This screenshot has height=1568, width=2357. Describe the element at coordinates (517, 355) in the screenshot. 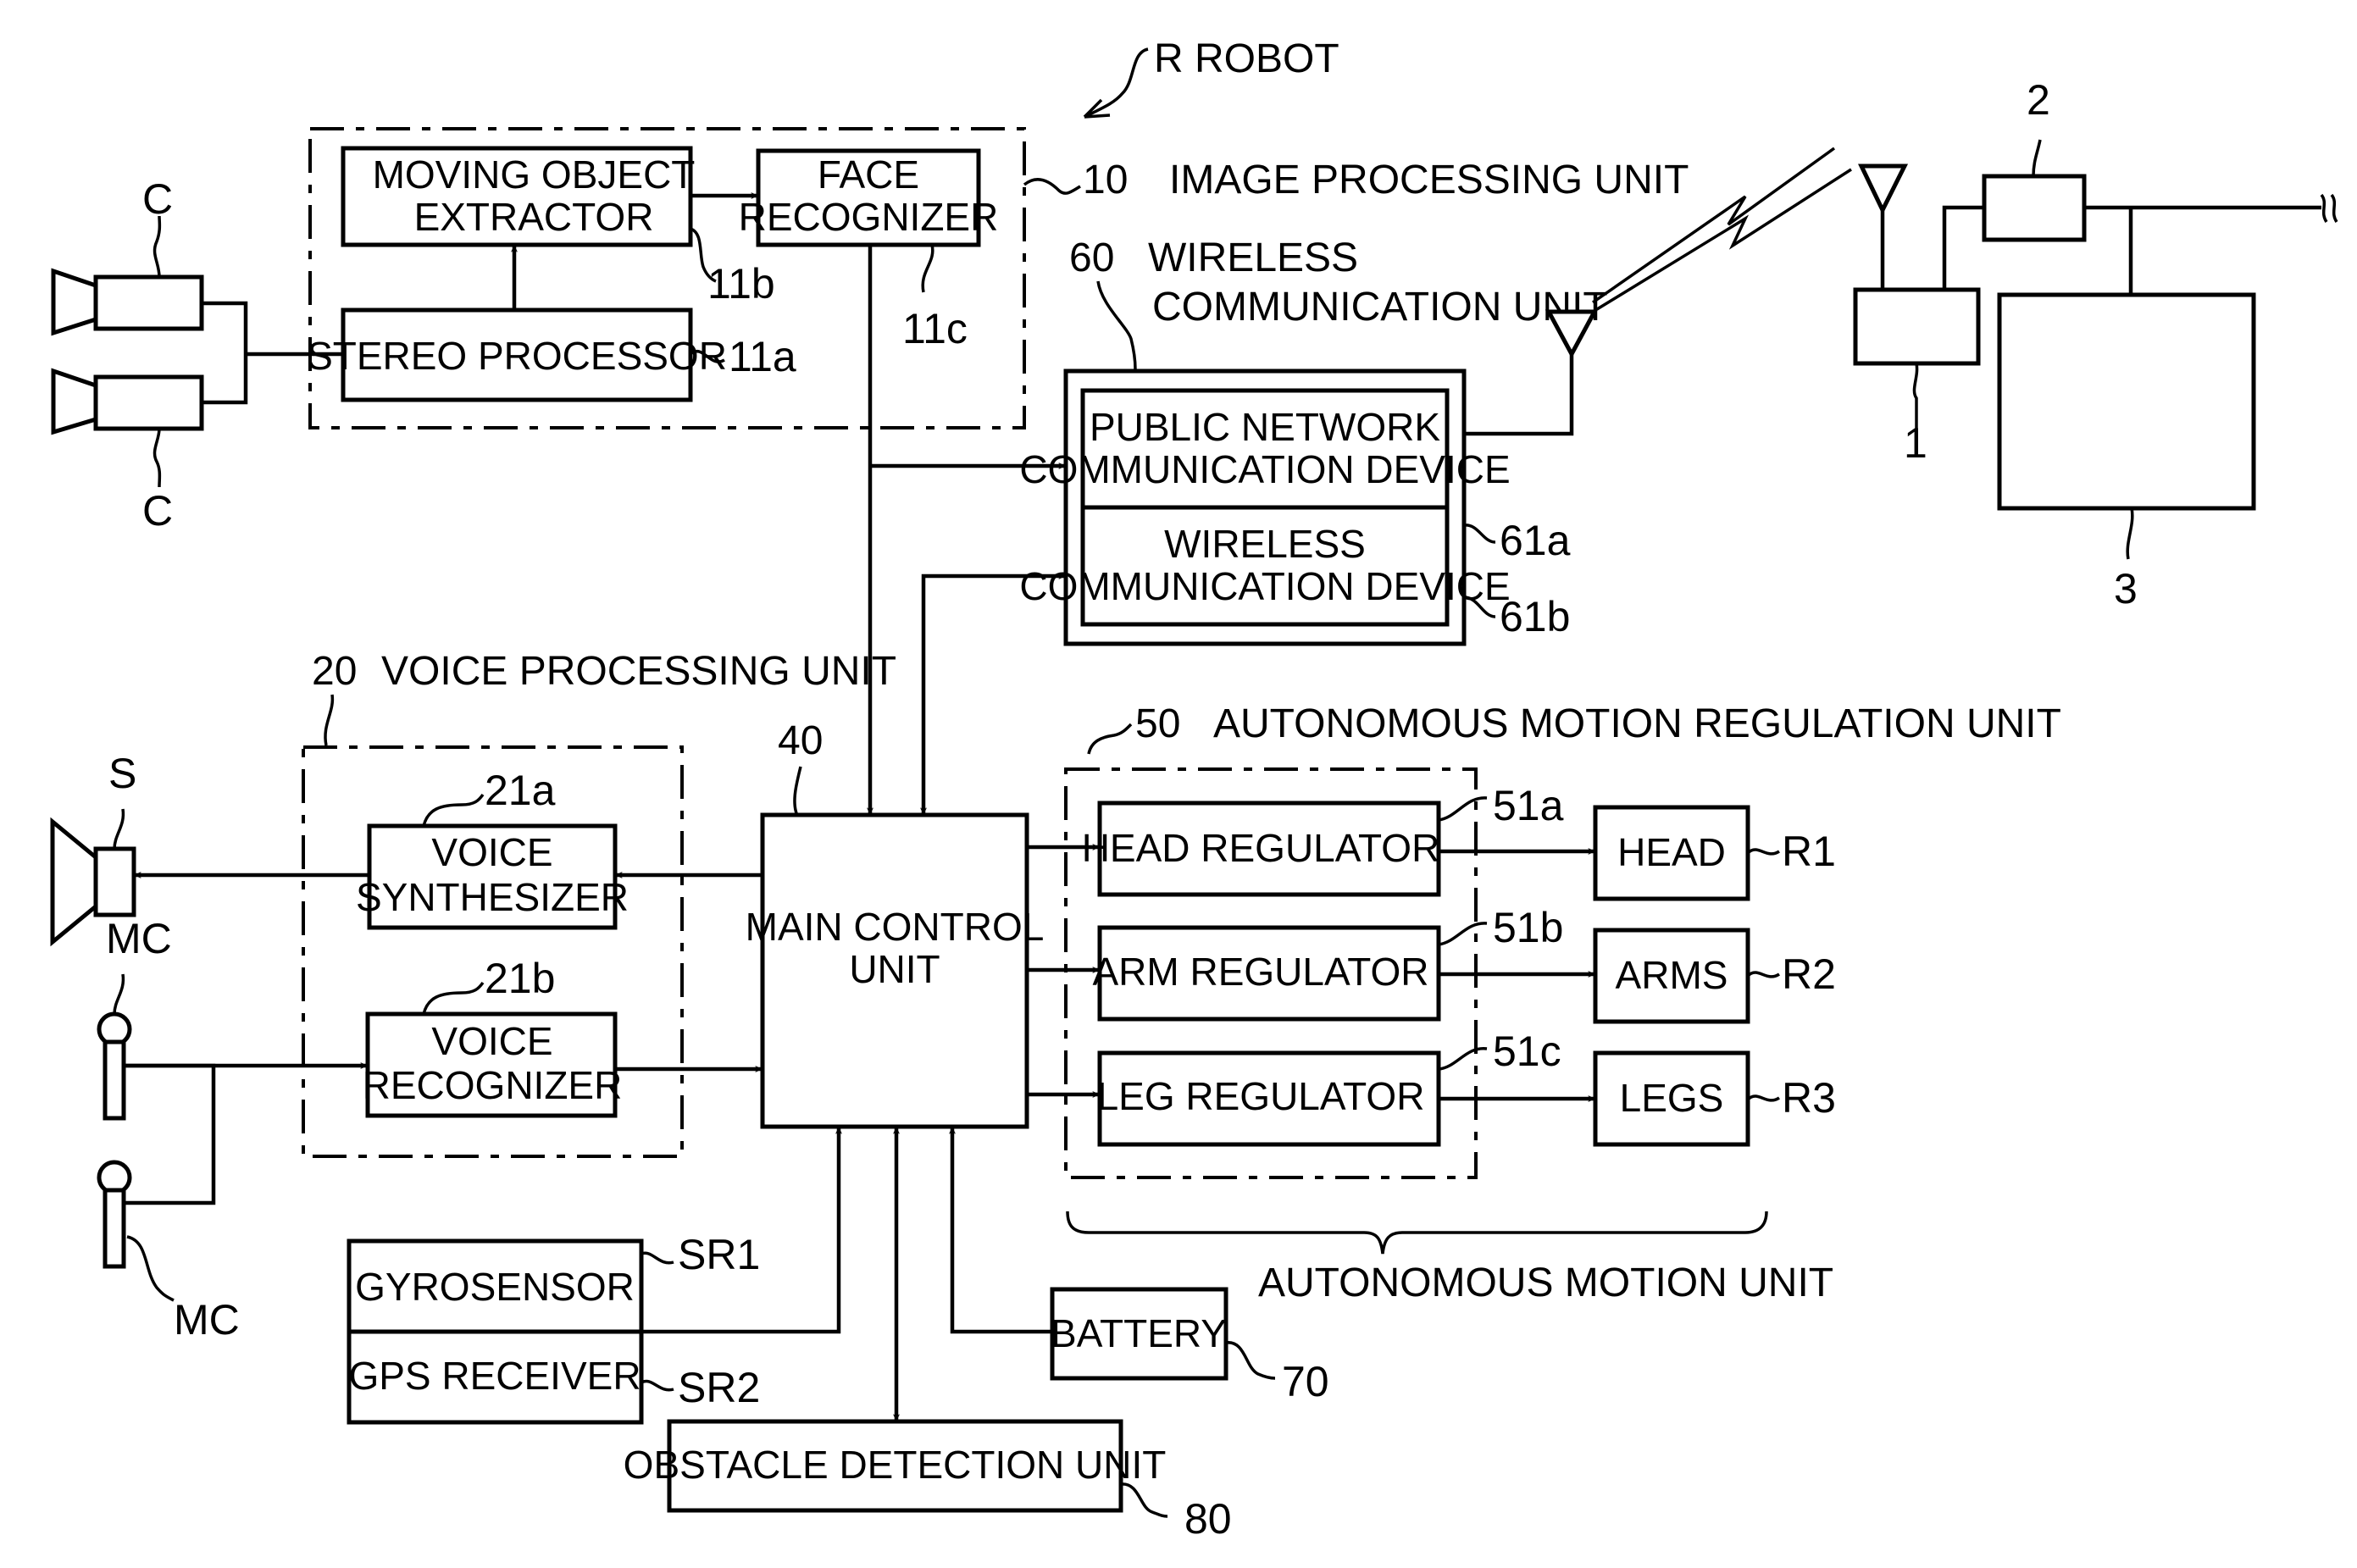

I see `stereo-processor-block: STEREO PROCESSOR` at that location.